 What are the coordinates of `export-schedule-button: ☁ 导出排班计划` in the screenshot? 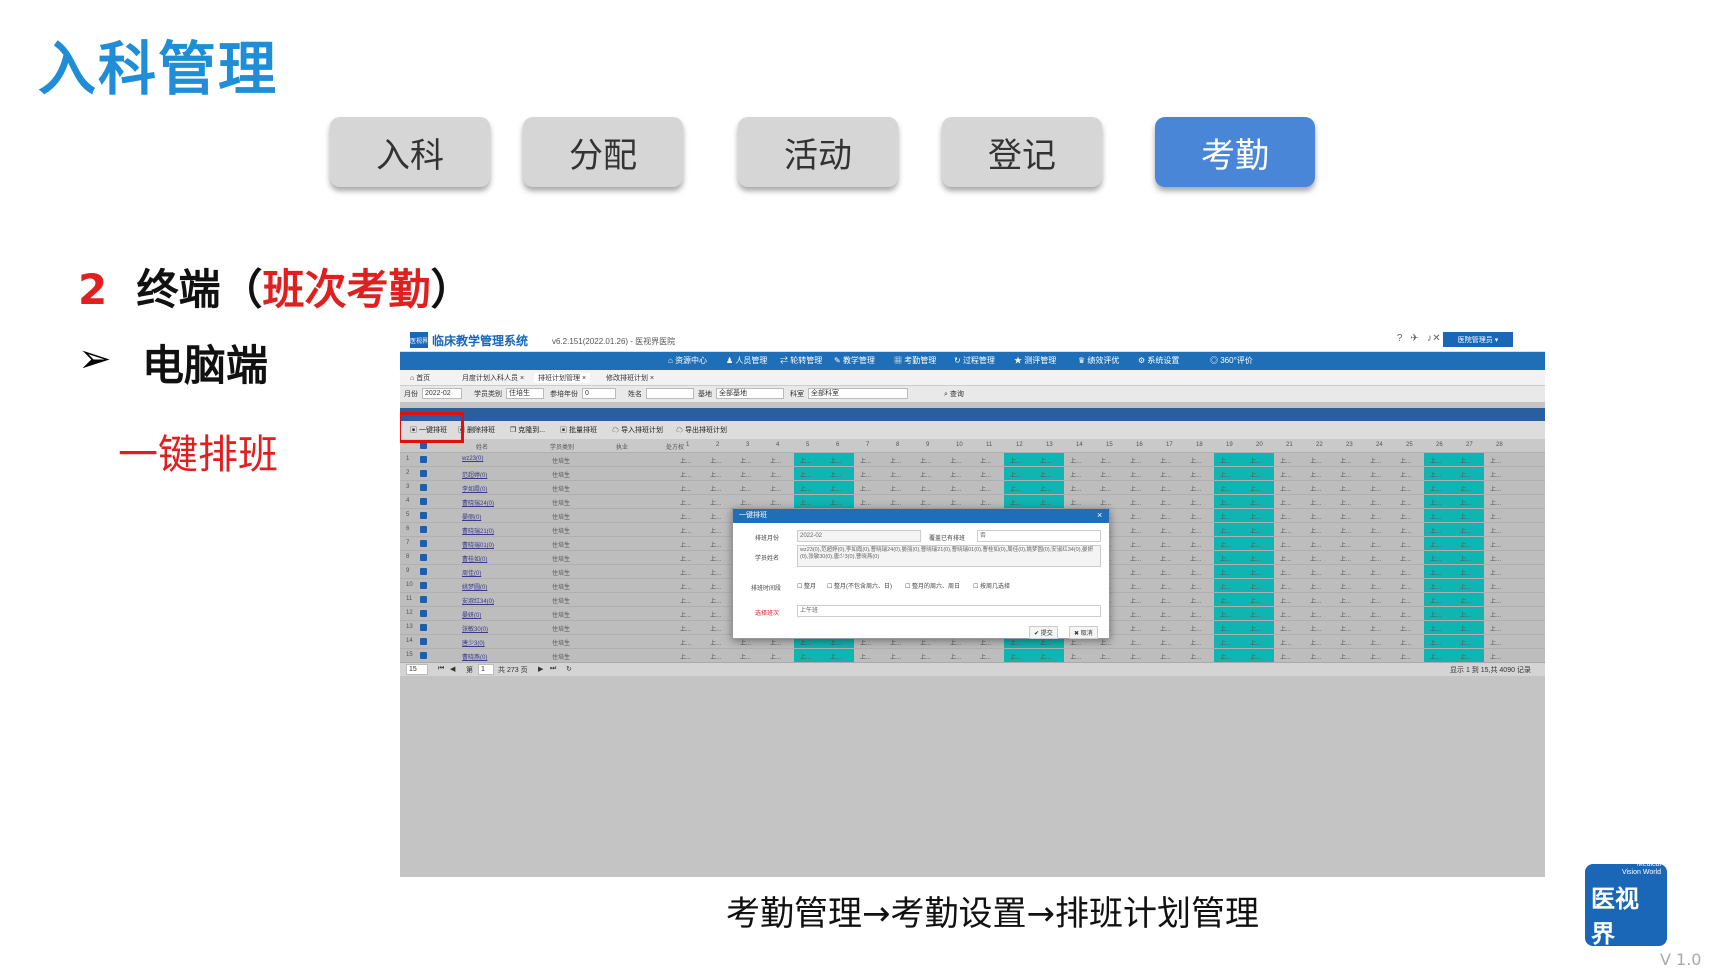 It's located at (701, 430).